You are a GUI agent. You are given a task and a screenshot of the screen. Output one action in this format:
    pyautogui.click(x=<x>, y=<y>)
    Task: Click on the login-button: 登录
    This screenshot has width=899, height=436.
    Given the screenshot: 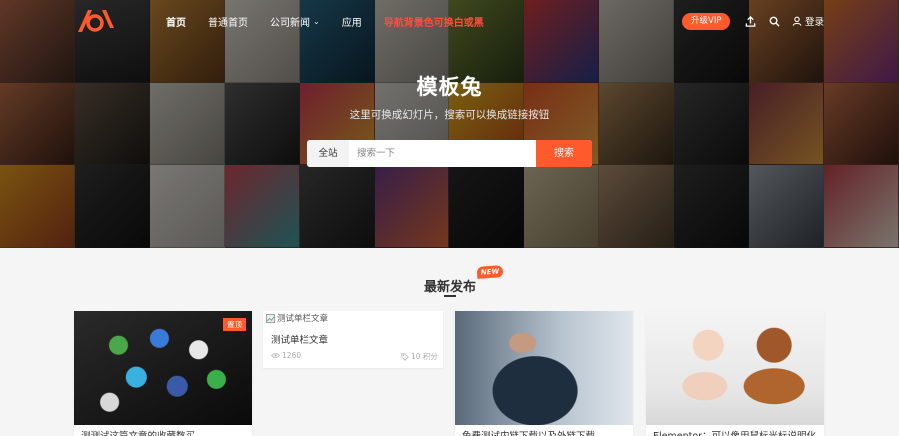 What is the action you would take?
    pyautogui.click(x=808, y=21)
    